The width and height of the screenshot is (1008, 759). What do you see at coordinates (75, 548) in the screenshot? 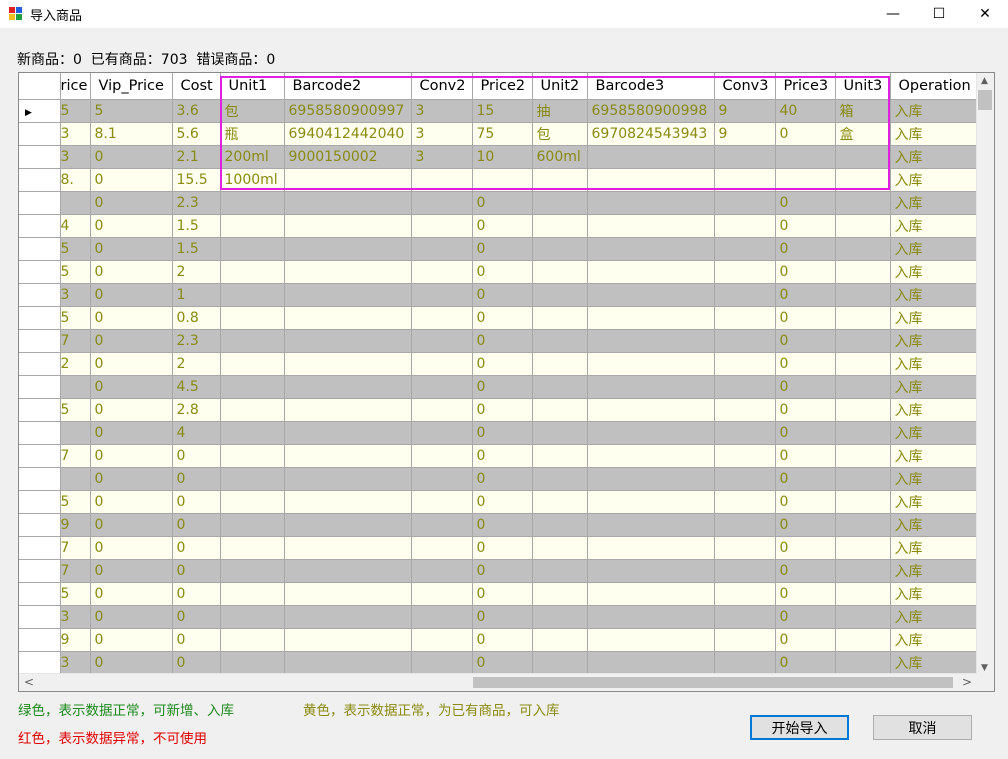
I see `table-cell: 7` at bounding box center [75, 548].